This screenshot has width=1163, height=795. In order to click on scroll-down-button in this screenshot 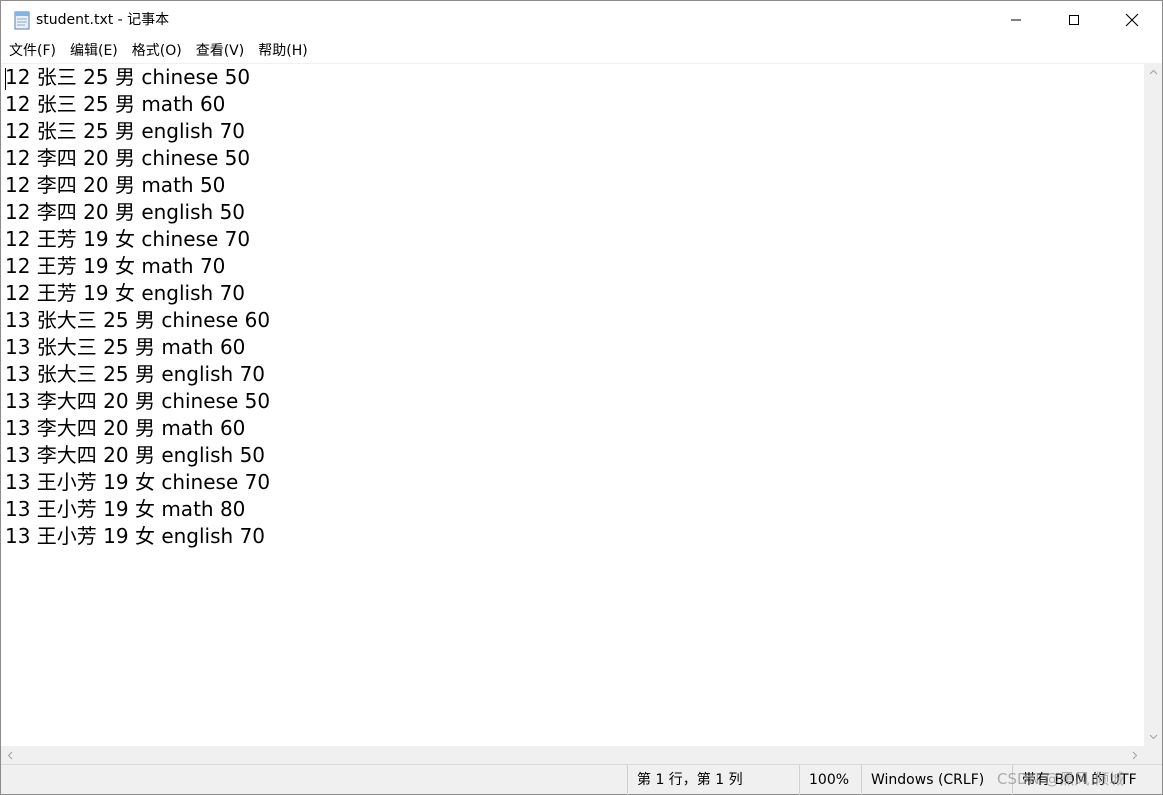, I will do `click(1153, 737)`.